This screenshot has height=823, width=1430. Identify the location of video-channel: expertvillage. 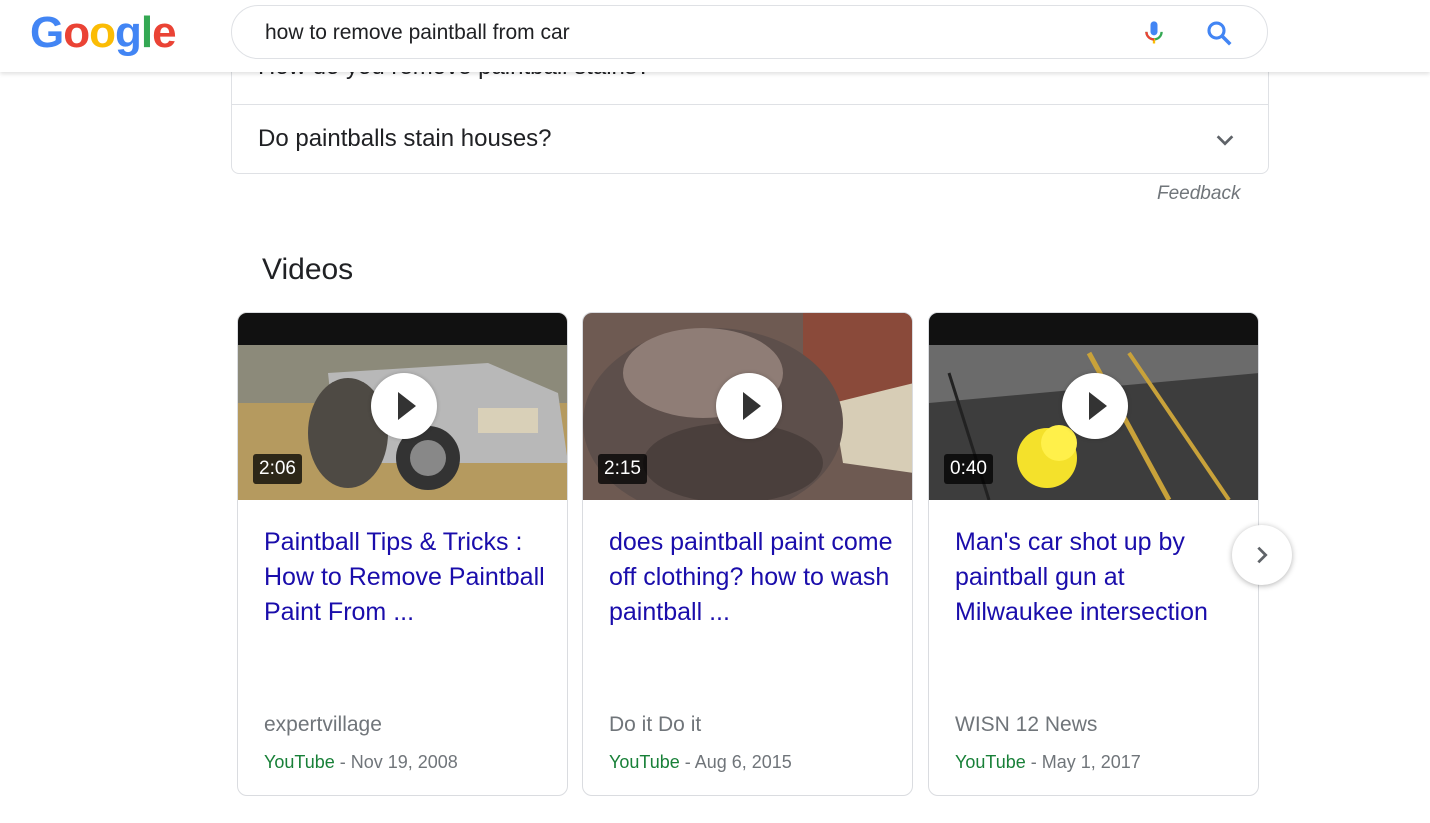
(323, 724).